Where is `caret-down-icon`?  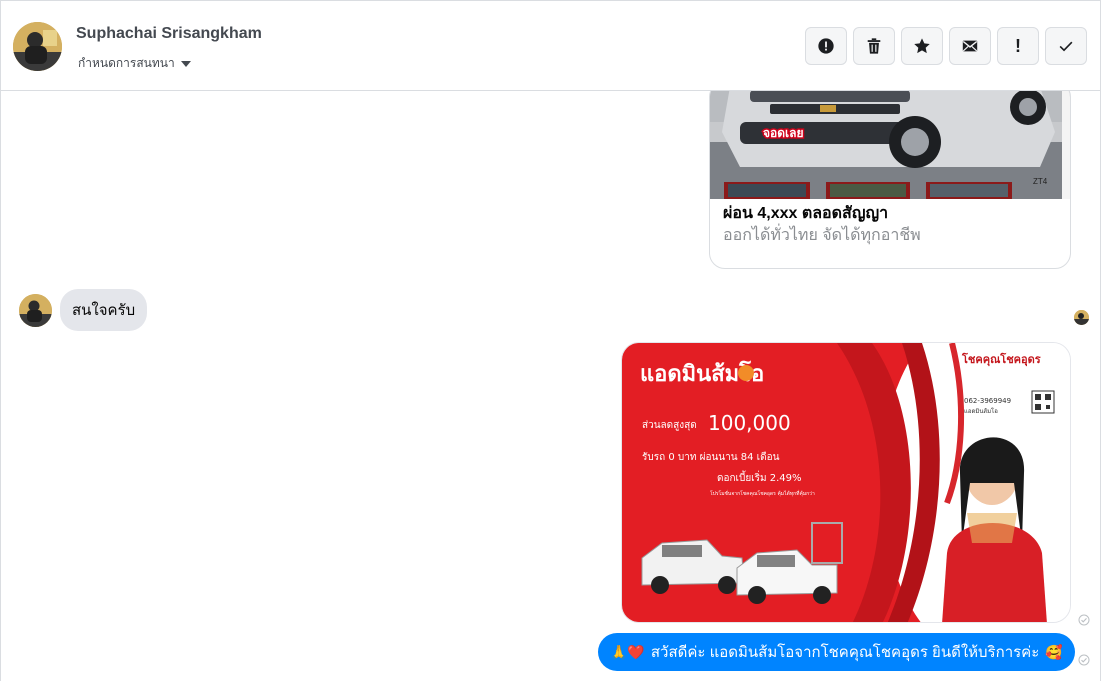
caret-down-icon is located at coordinates (185, 63).